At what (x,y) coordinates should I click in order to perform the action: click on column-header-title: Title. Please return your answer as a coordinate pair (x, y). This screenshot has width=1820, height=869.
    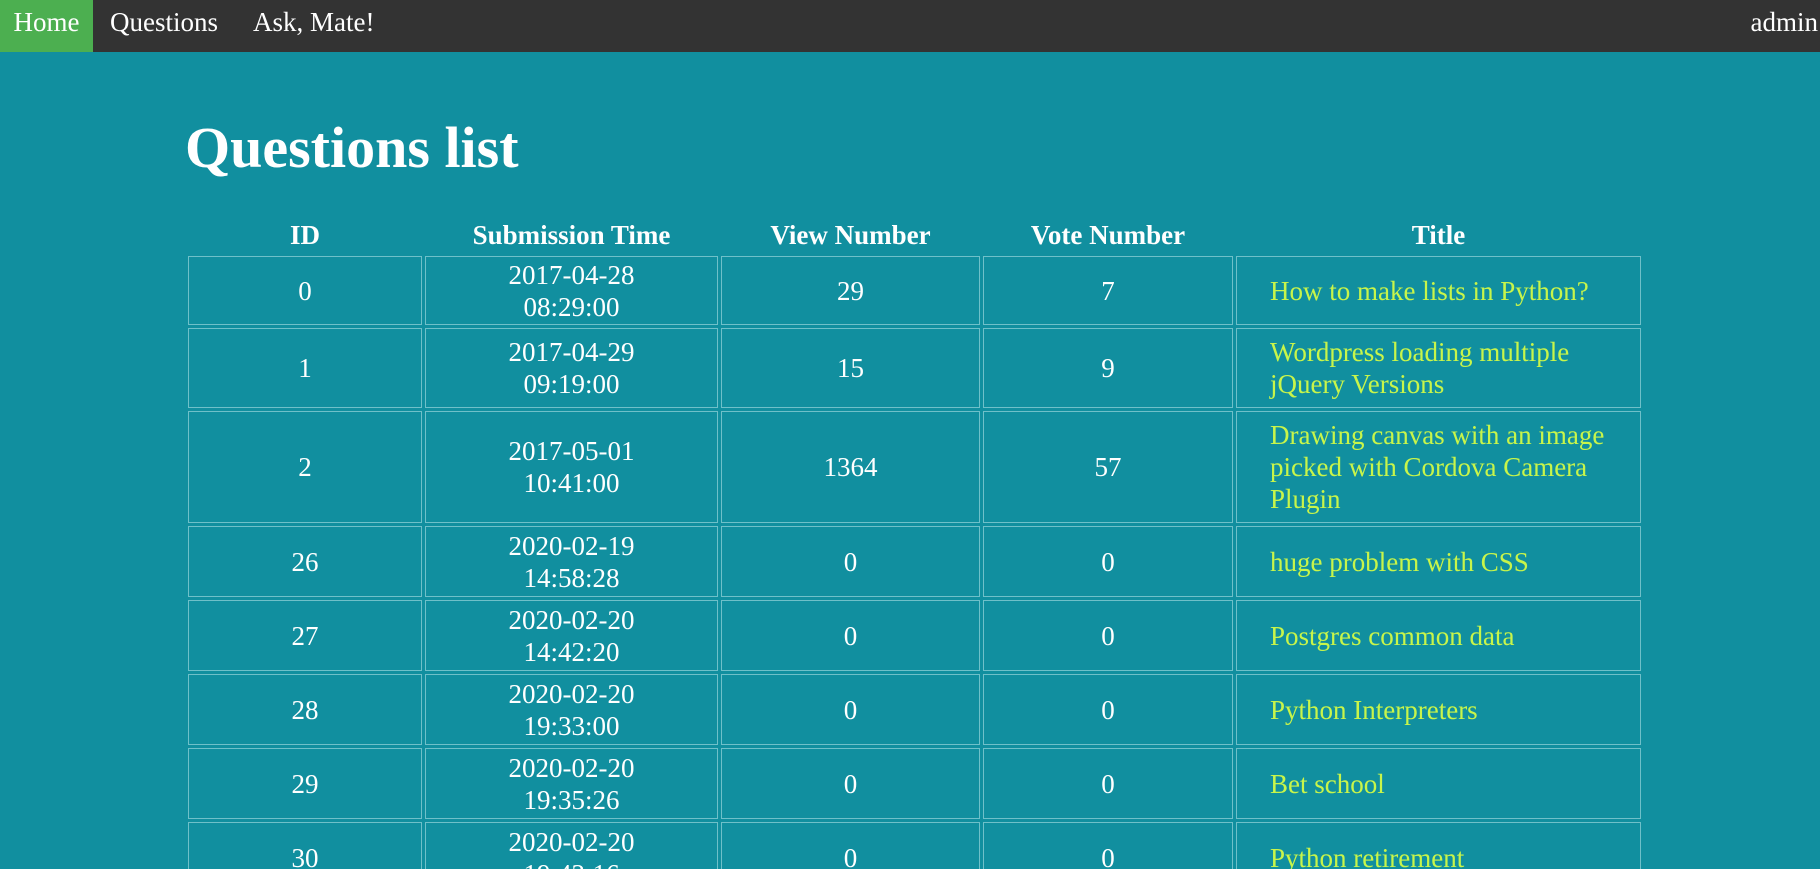
    Looking at the image, I should click on (1438, 235).